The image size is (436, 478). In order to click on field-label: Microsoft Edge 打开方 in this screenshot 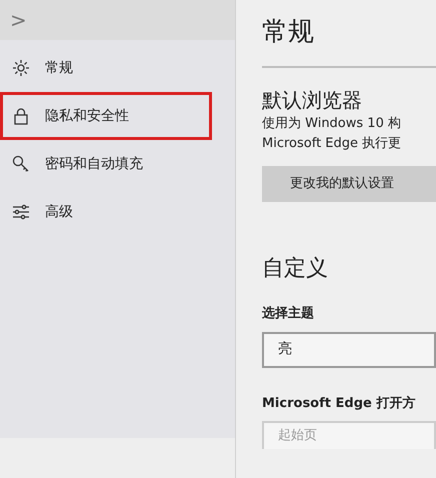, I will do `click(339, 403)`.